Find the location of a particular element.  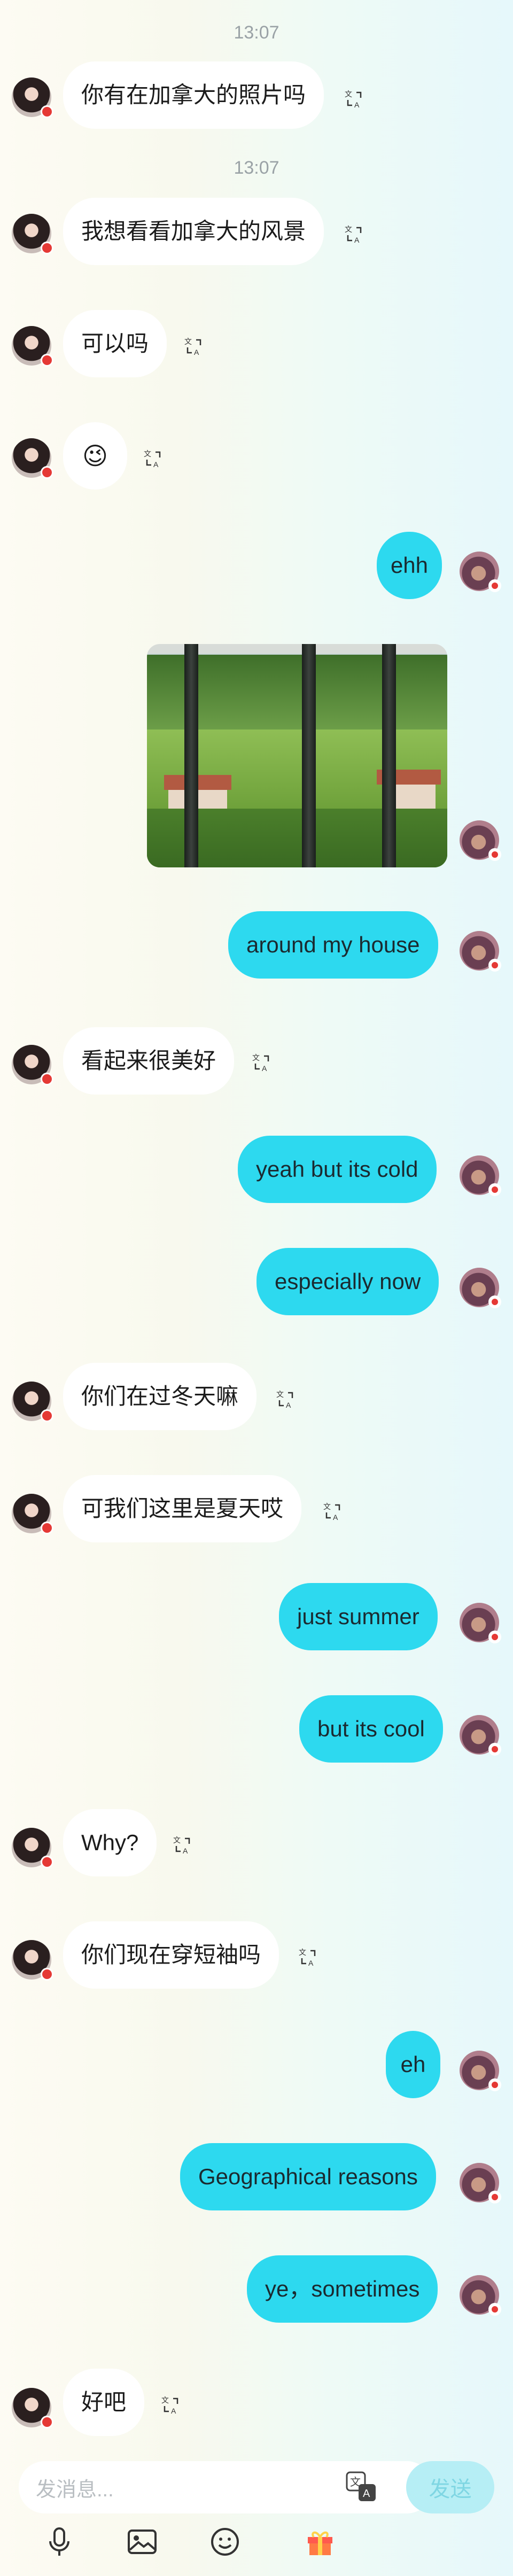

message-bubble: 我想看看加拿大的风景 is located at coordinates (194, 231).